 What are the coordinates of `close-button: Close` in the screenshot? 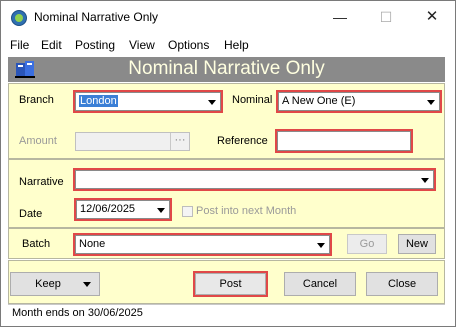 It's located at (402, 284).